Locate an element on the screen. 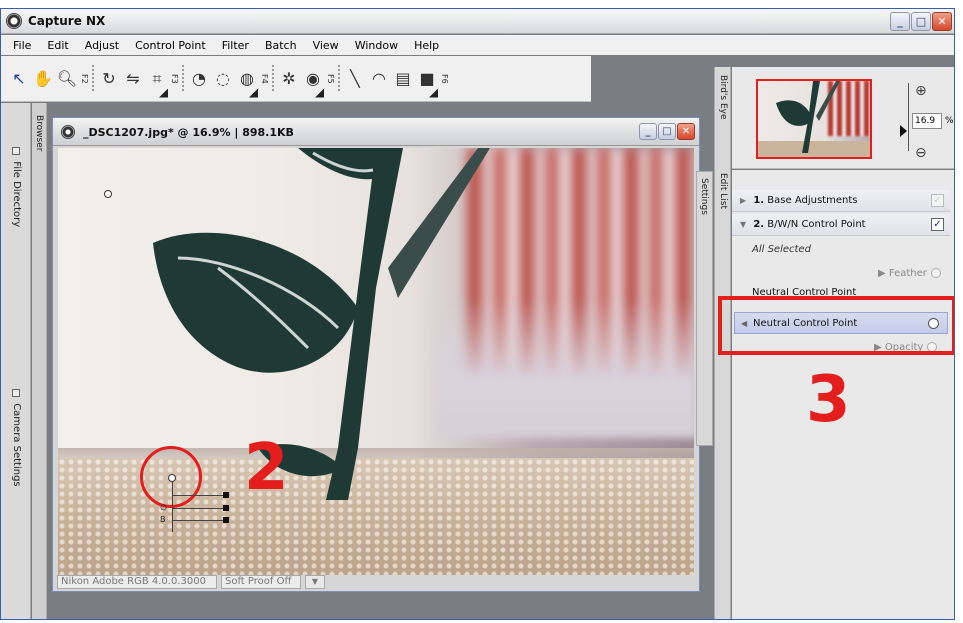  step-label: Base Adjustments is located at coordinates (812, 200).